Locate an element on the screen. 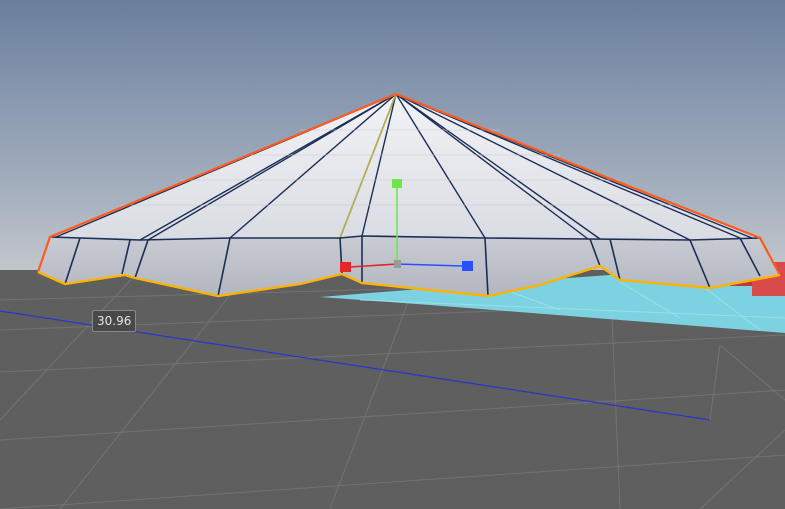 This screenshot has height=509, width=785. gizmo-x-handle is located at coordinates (345, 267).